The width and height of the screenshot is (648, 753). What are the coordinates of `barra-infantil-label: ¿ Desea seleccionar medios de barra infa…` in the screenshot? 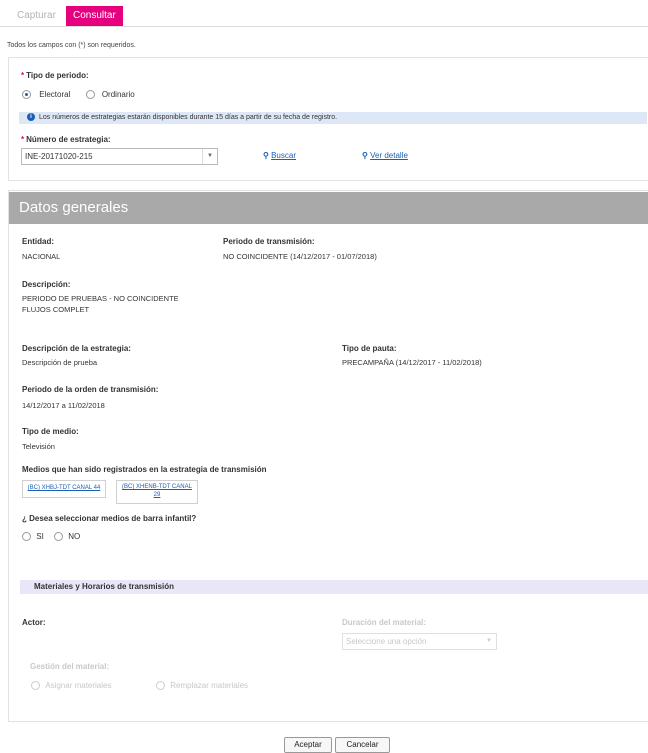 It's located at (109, 518).